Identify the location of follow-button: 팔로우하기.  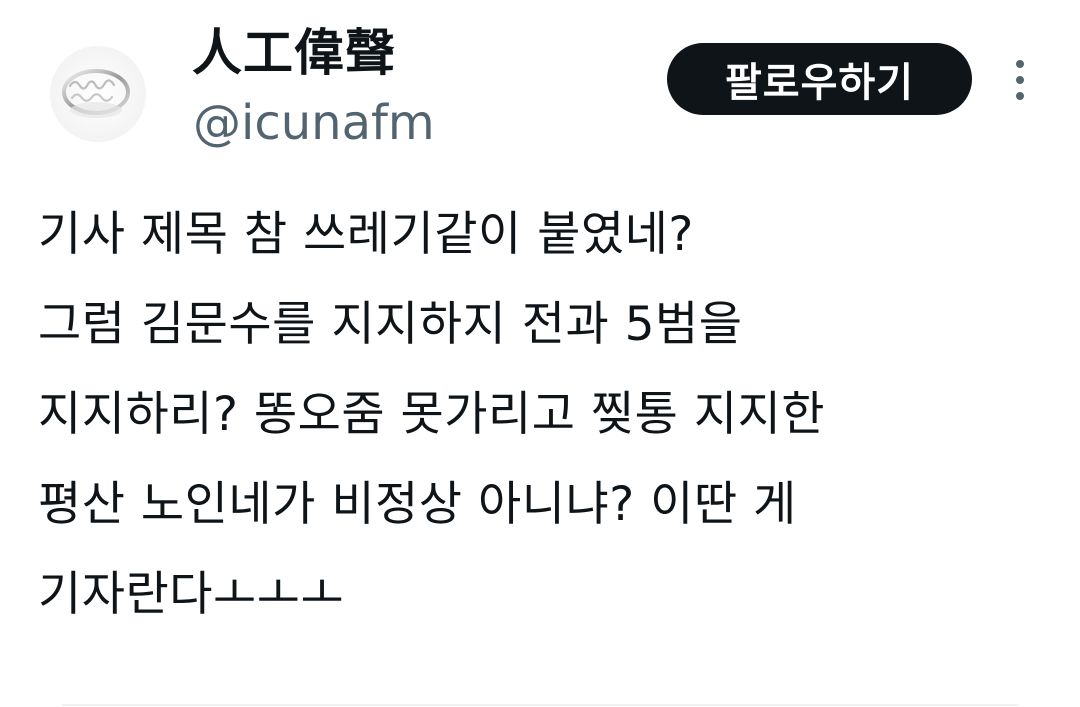
(819, 79).